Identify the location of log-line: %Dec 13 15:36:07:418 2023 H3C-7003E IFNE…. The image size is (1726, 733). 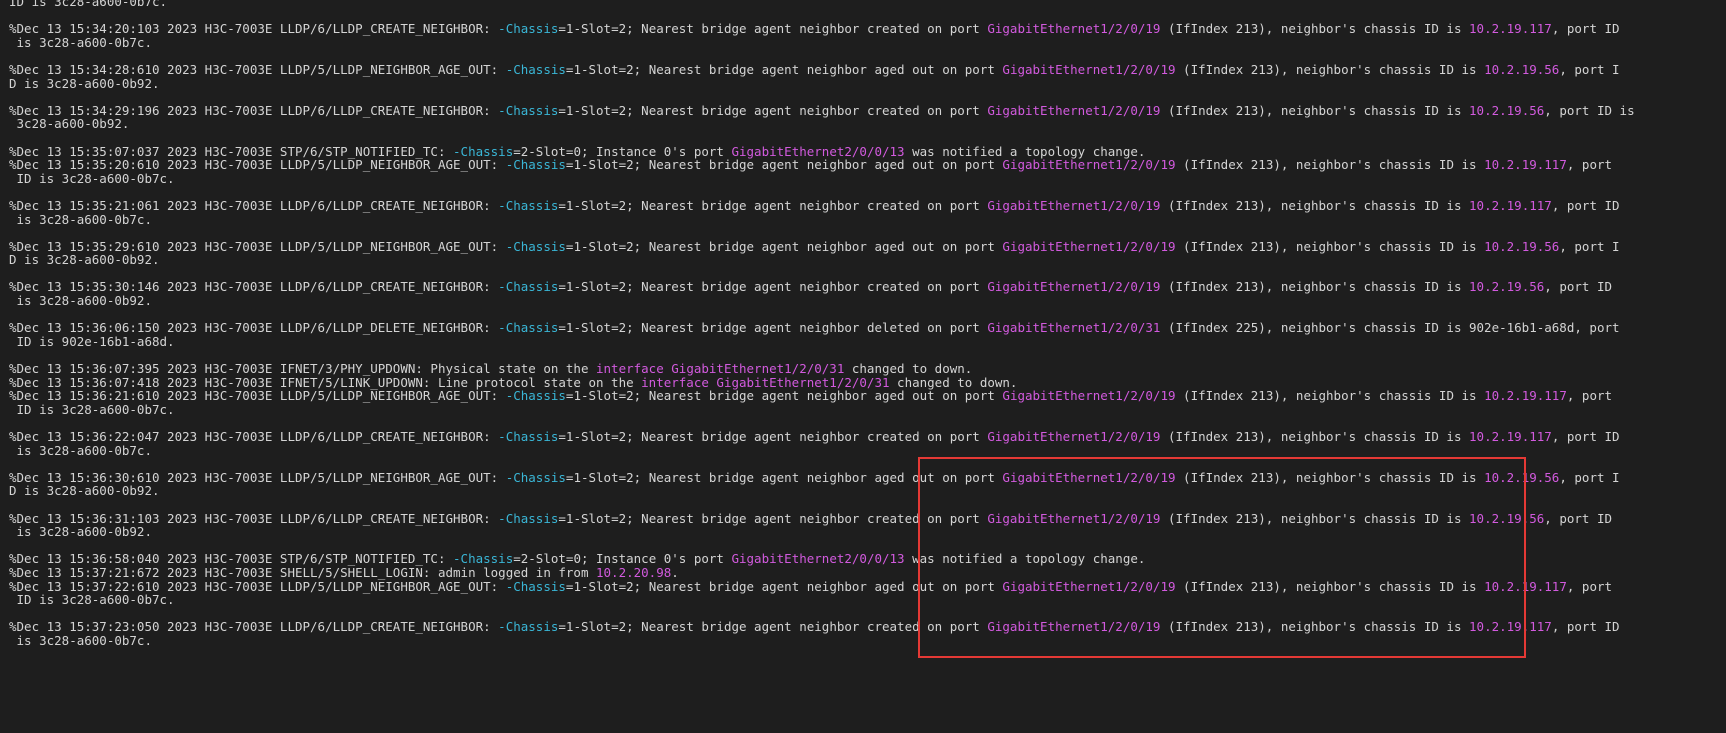
(789, 382).